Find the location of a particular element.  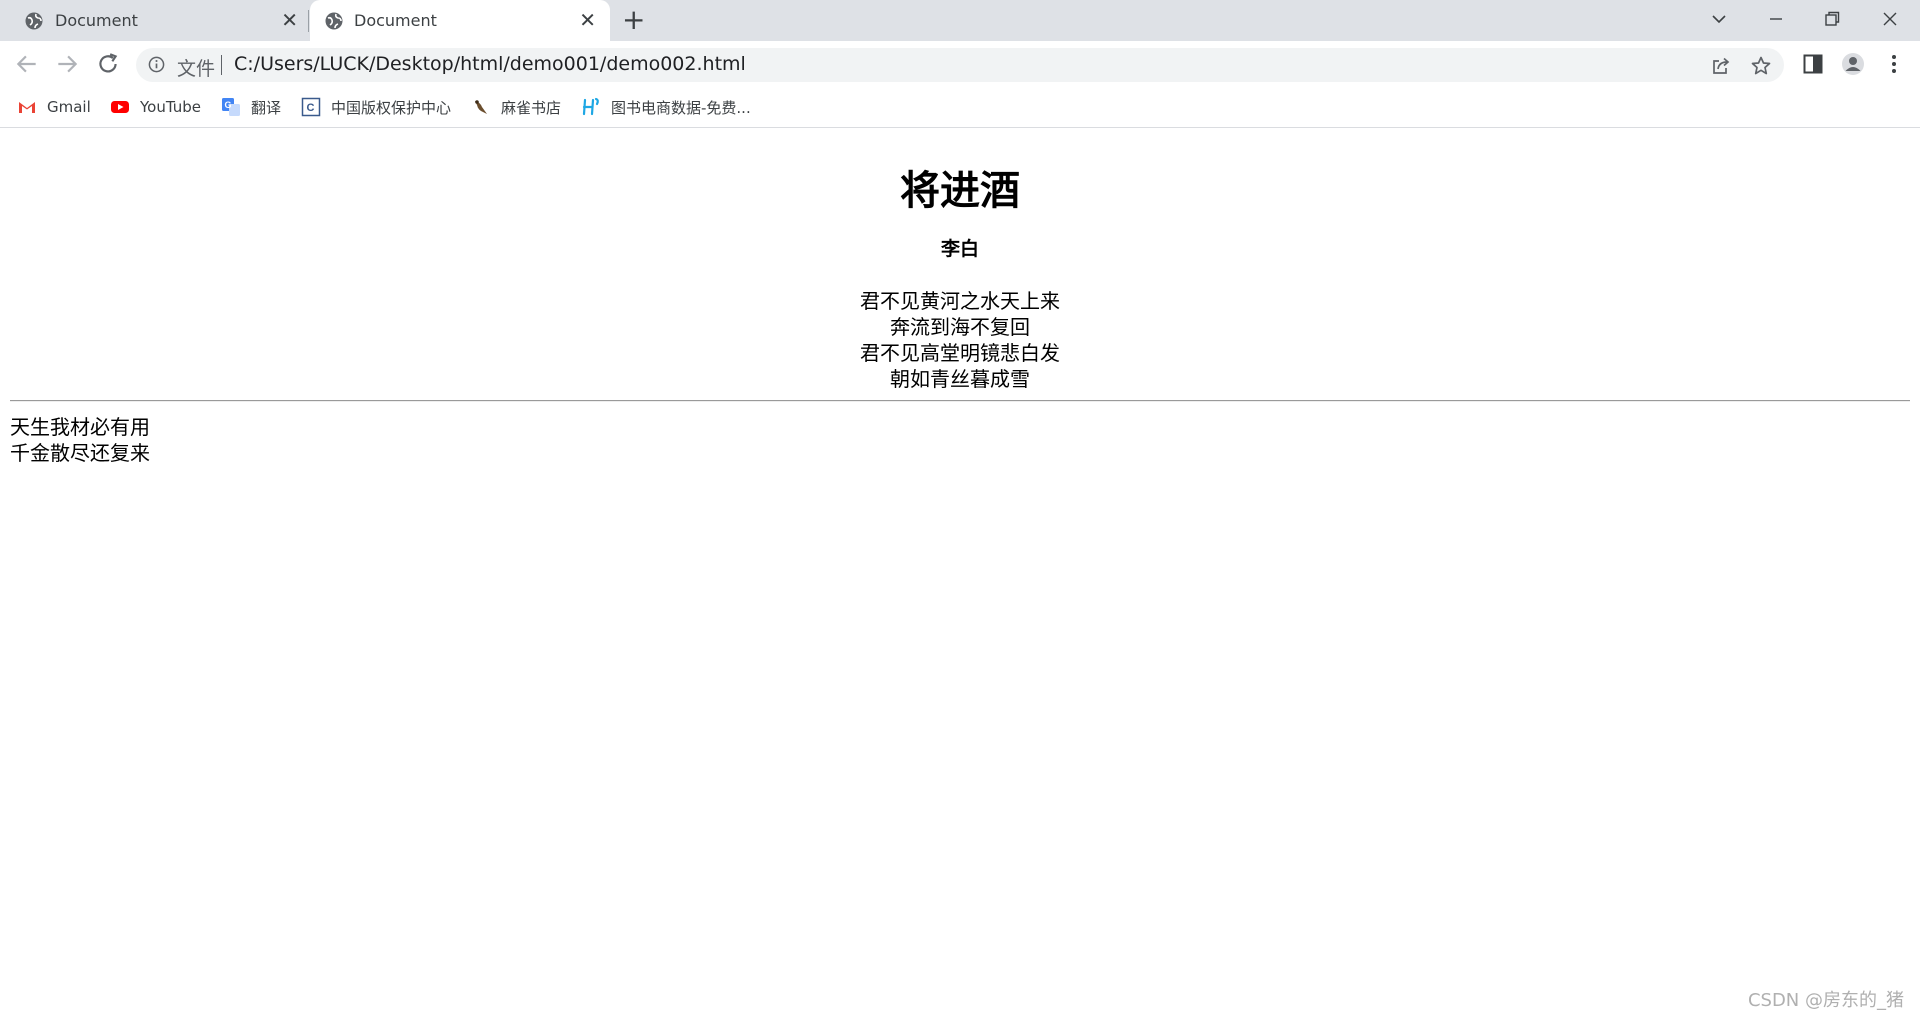

left-poem-lines: 天生我材必有用 千金散尽还复来 is located at coordinates (80, 440).